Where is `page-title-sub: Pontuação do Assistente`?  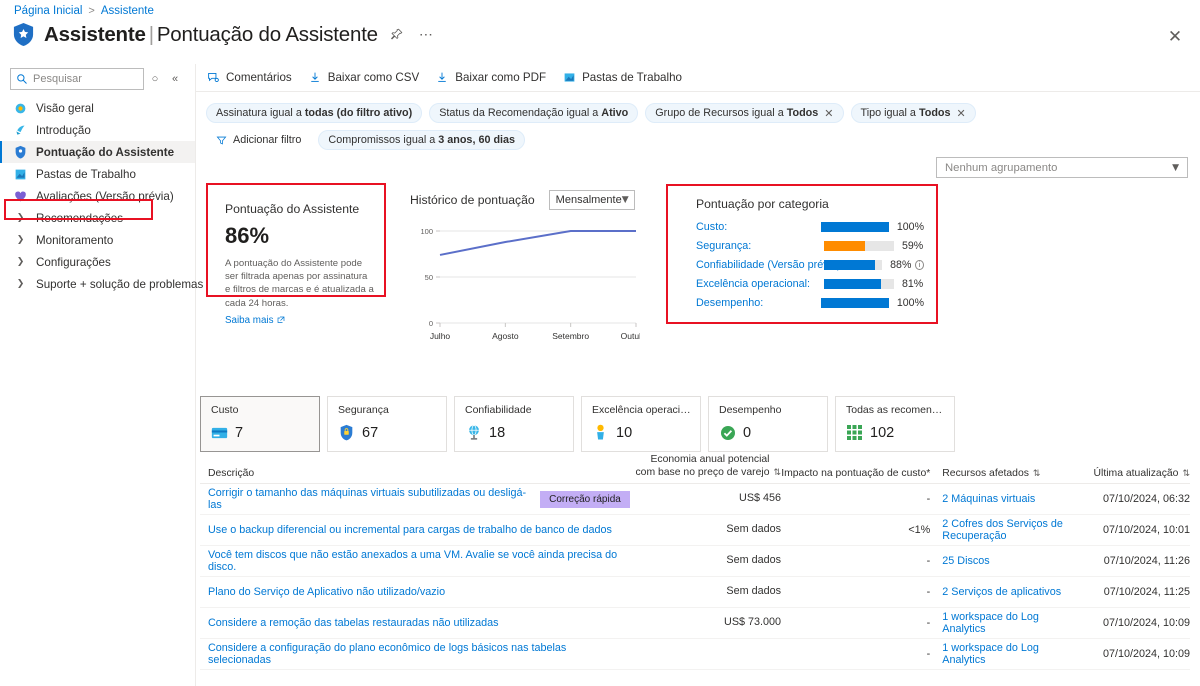
page-title-sub: Pontuação do Assistente is located at coordinates (267, 34).